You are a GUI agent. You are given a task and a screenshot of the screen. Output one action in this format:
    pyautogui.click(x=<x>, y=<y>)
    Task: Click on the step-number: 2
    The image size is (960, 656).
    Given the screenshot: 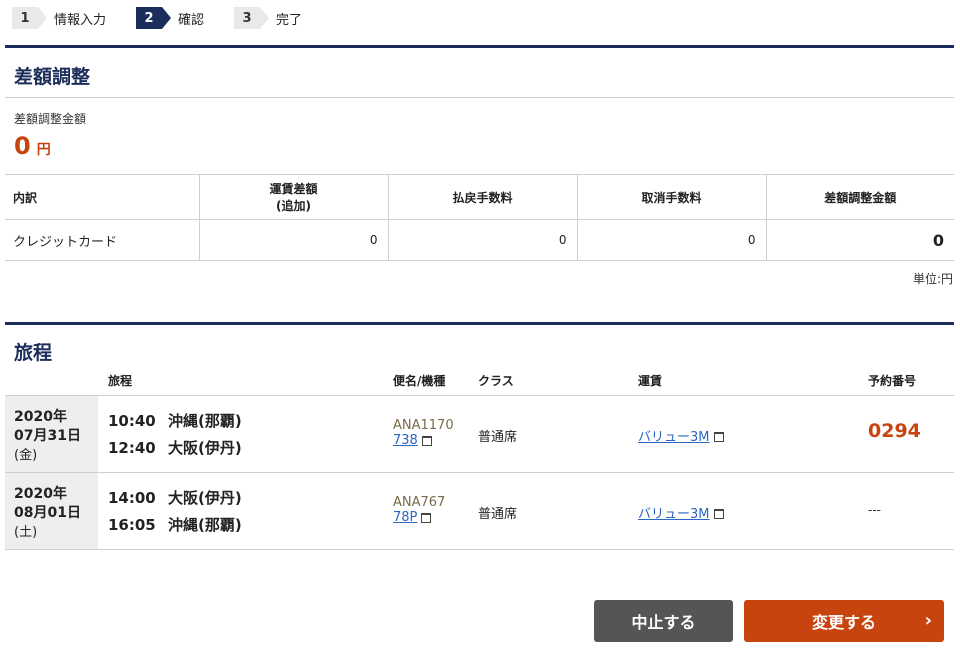 What is the action you would take?
    pyautogui.click(x=154, y=18)
    